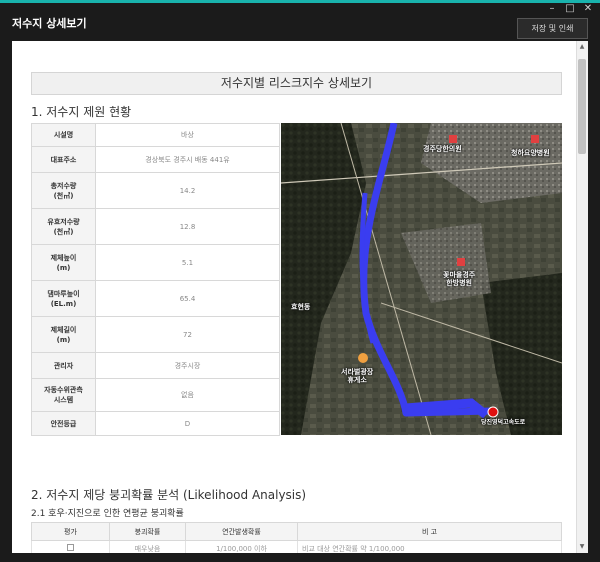  I want to click on title-bar: 저수지 상세보기 – □ ✕ 저장 및 인쇄, so click(300, 21).